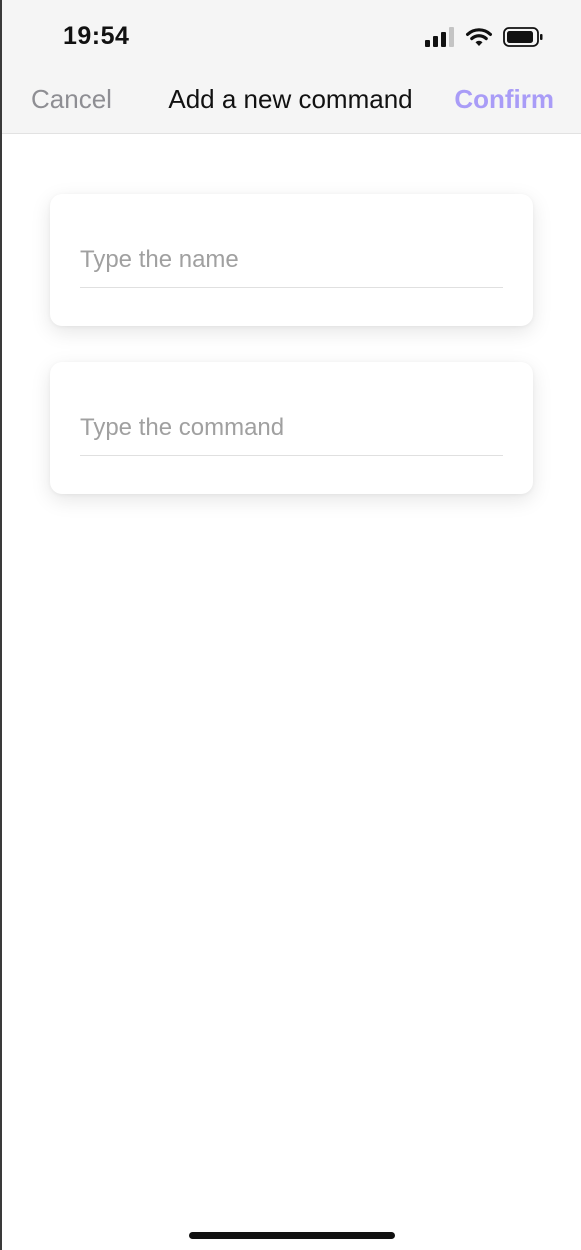 This screenshot has height=1250, width=581. I want to click on wifi-icon, so click(479, 37).